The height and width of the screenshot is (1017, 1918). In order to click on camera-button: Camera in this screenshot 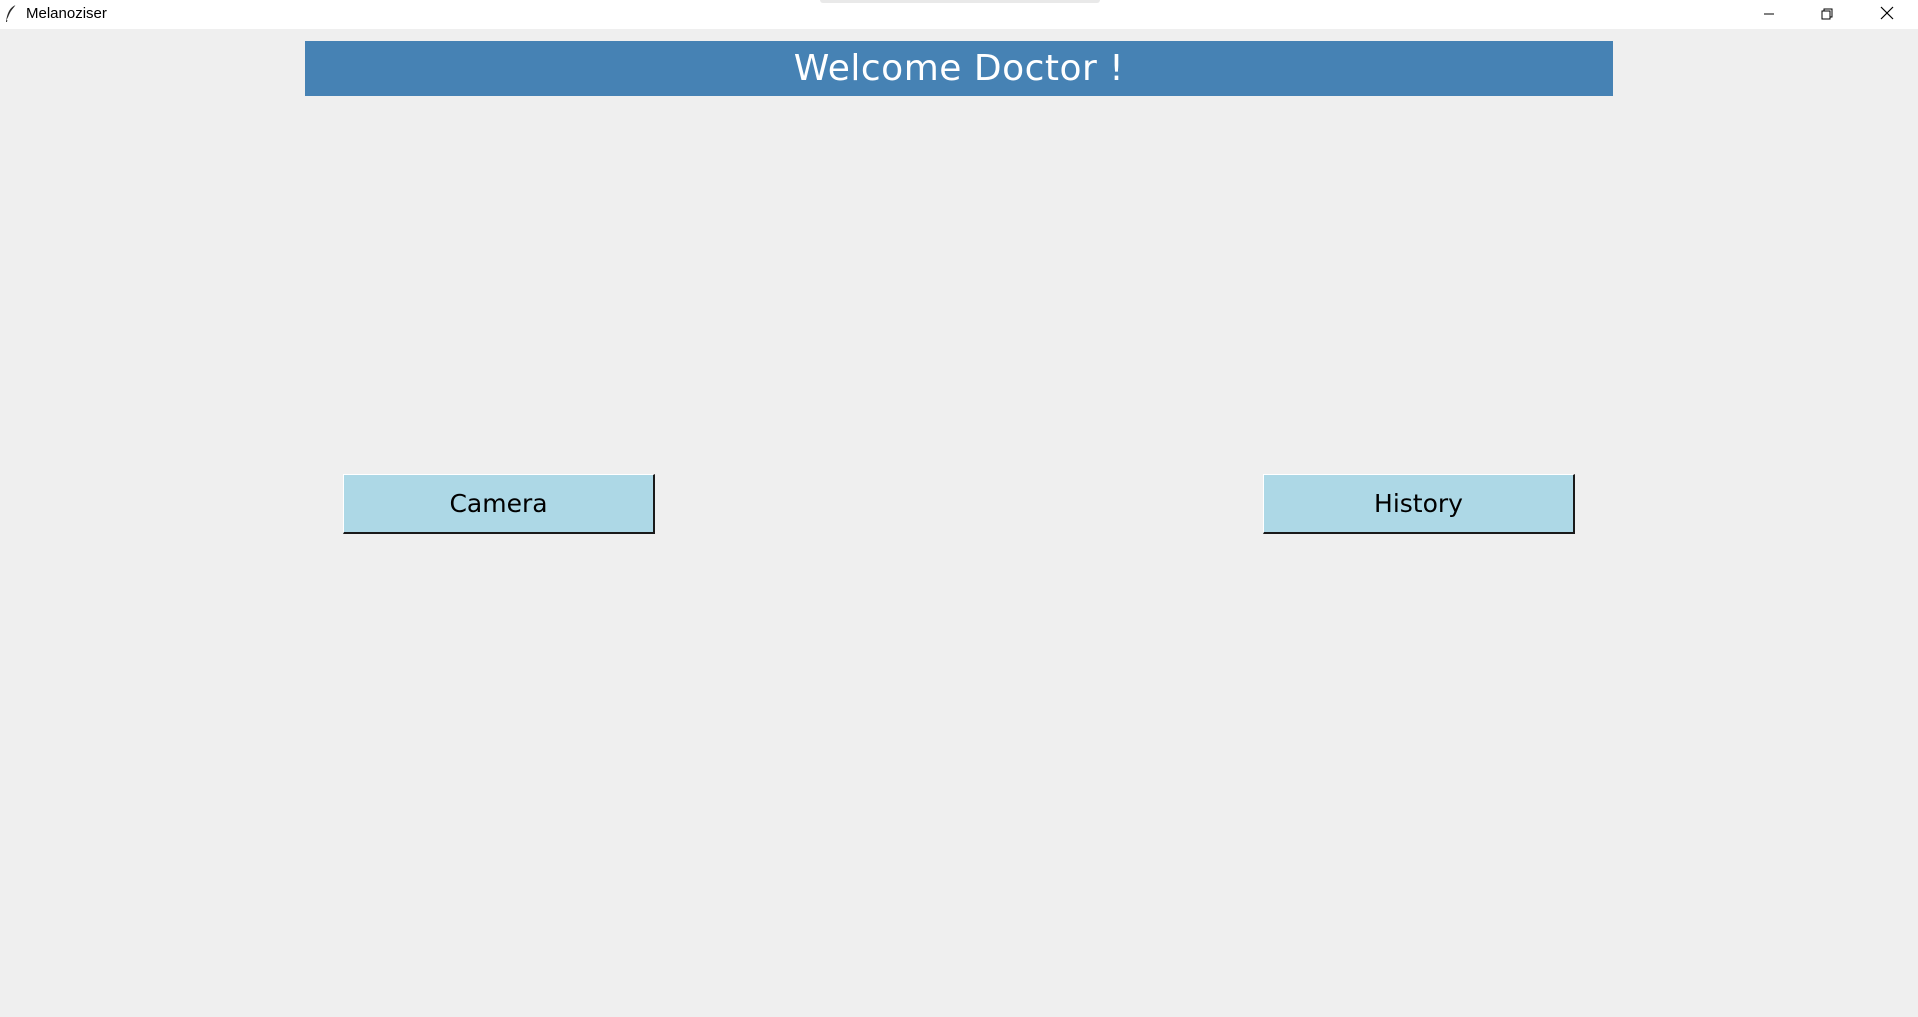, I will do `click(499, 504)`.